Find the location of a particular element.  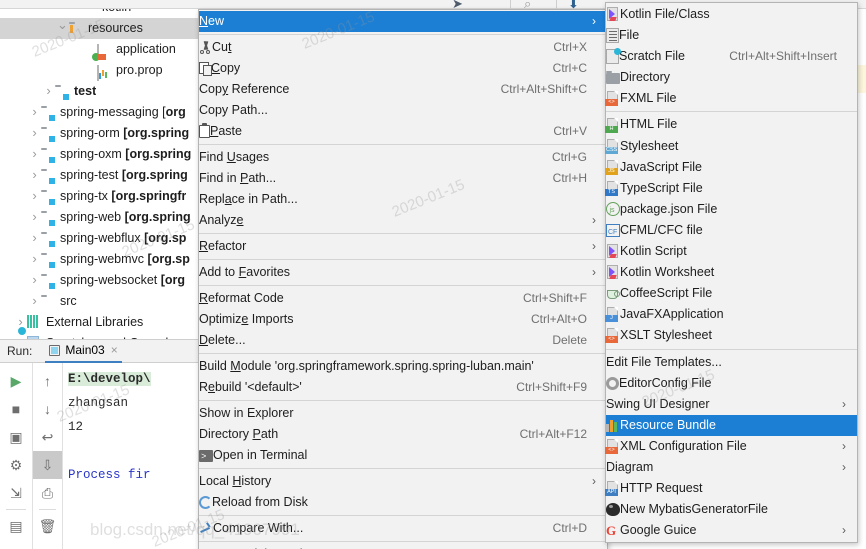

rerun-button: ▶ is located at coordinates (16, 381).